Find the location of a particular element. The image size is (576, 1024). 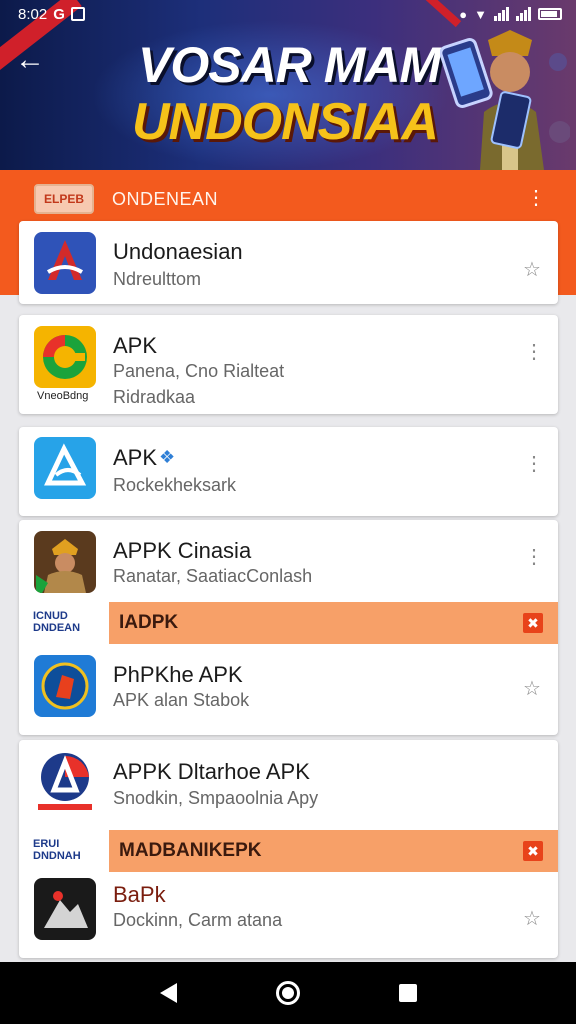

app-subtitle-secondary: Ridradkaa is located at coordinates (154, 397).